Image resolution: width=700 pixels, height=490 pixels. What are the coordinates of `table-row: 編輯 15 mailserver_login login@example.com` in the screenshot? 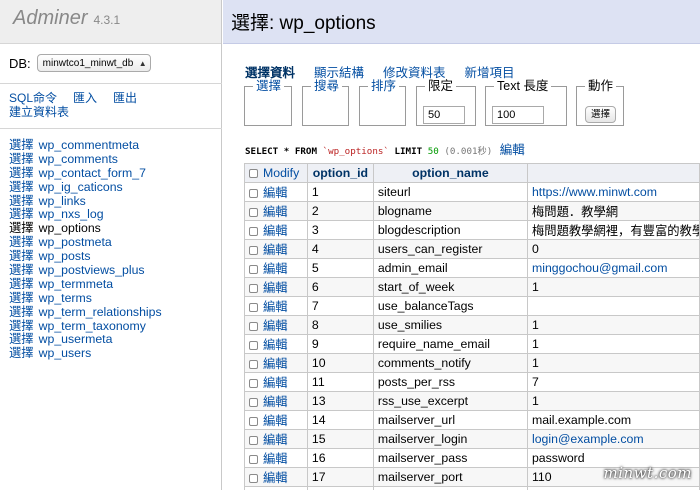 It's located at (472, 438).